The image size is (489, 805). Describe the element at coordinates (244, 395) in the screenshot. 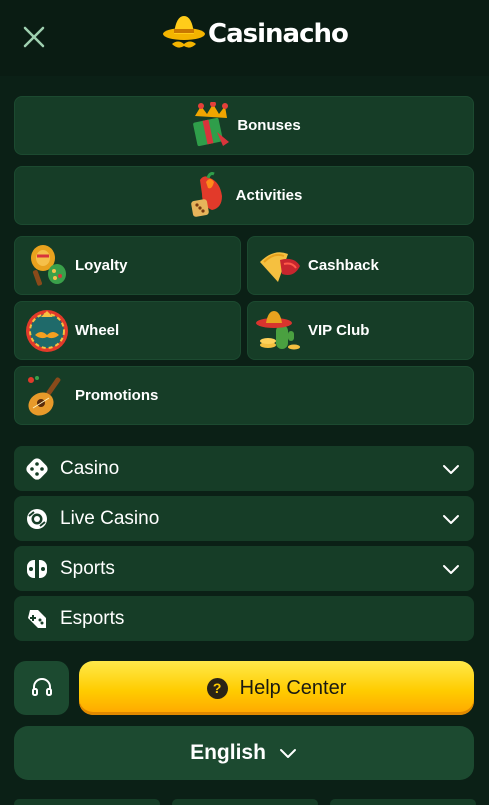

I see `menu-tile-promotions: Promotions` at that location.